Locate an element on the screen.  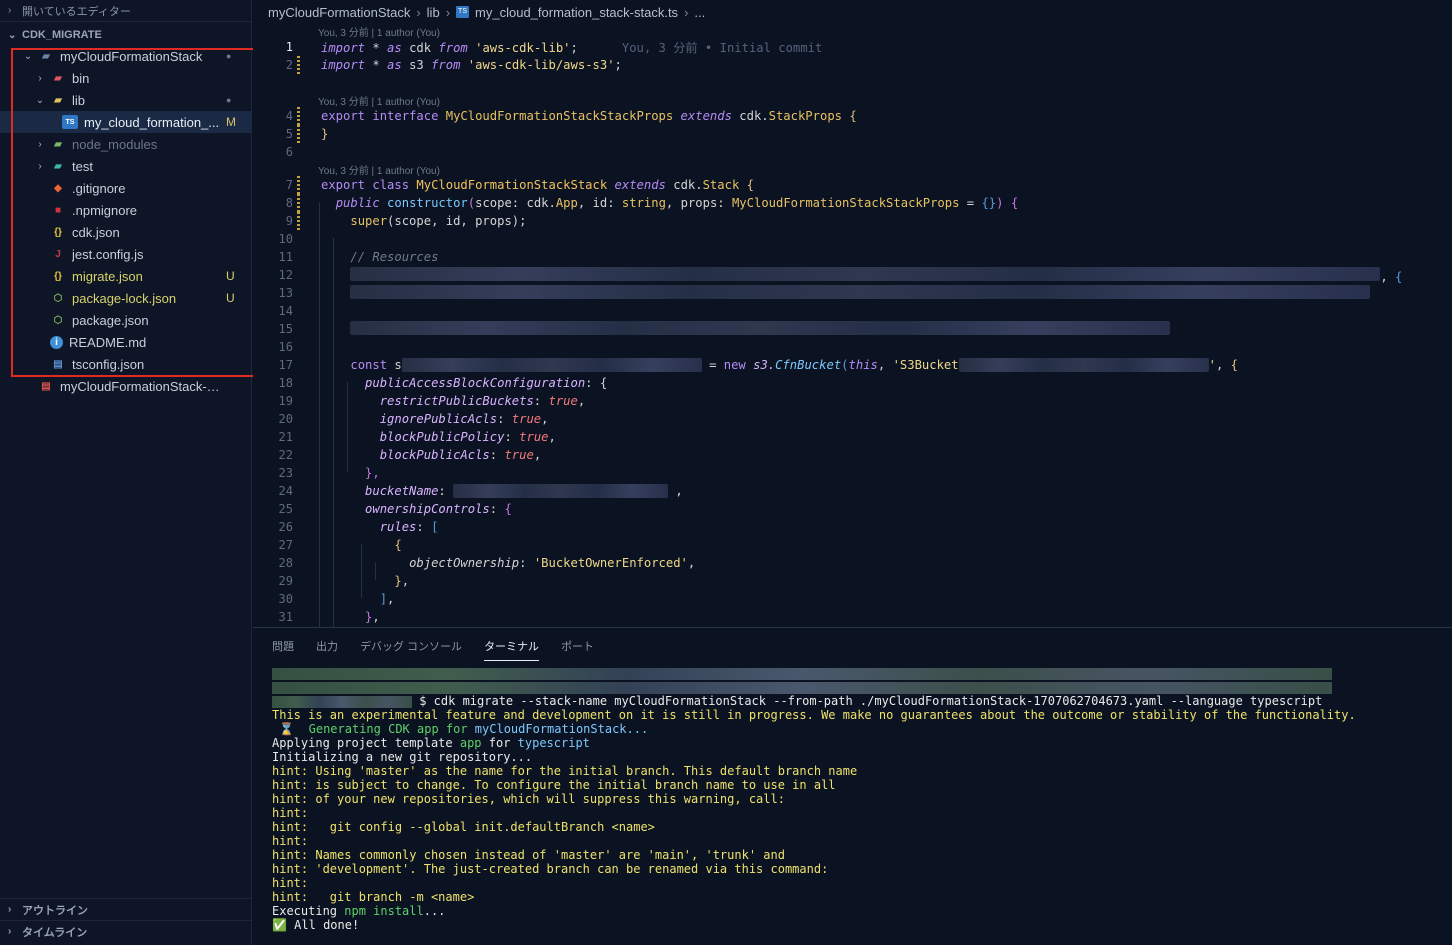
tree-item-package-lock-json: ⬡ package-lock.json U is located at coordinates (126, 298).